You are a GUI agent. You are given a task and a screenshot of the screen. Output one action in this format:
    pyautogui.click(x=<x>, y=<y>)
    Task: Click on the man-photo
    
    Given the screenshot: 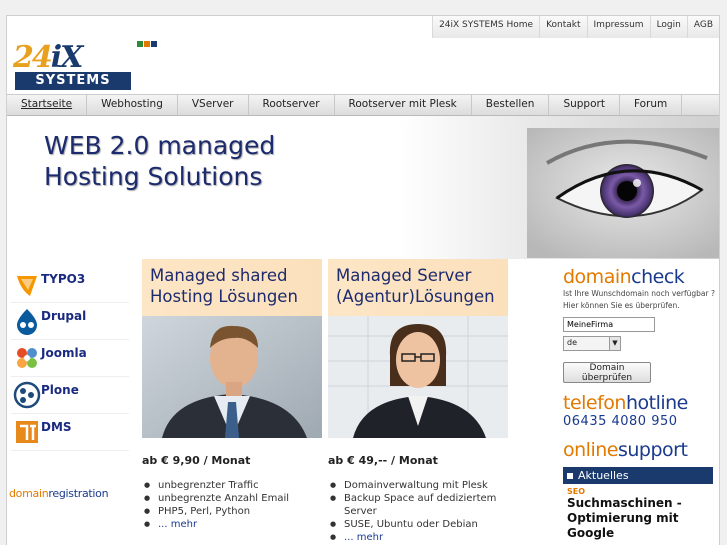 What is the action you would take?
    pyautogui.click(x=232, y=377)
    